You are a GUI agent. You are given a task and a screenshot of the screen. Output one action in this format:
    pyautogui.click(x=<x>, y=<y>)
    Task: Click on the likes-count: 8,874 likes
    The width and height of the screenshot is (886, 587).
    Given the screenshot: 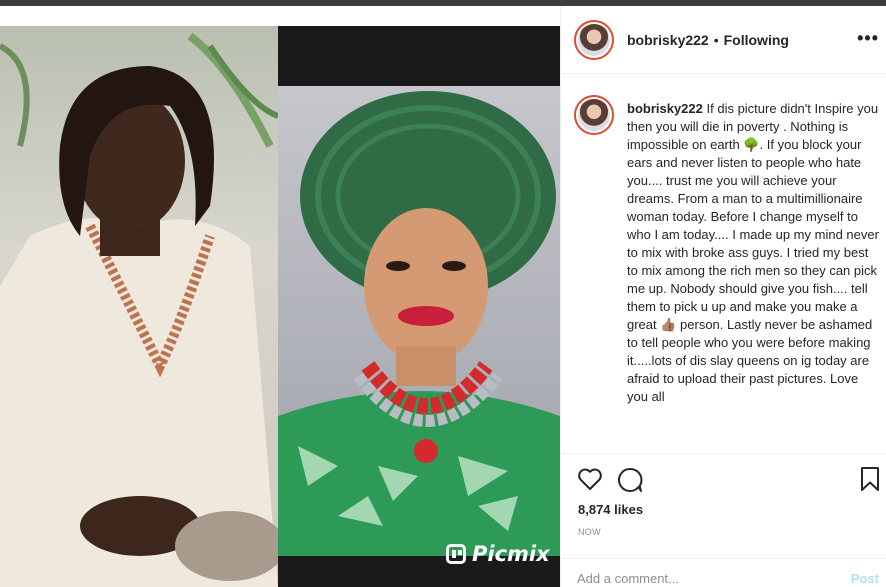 What is the action you would take?
    pyautogui.click(x=610, y=509)
    